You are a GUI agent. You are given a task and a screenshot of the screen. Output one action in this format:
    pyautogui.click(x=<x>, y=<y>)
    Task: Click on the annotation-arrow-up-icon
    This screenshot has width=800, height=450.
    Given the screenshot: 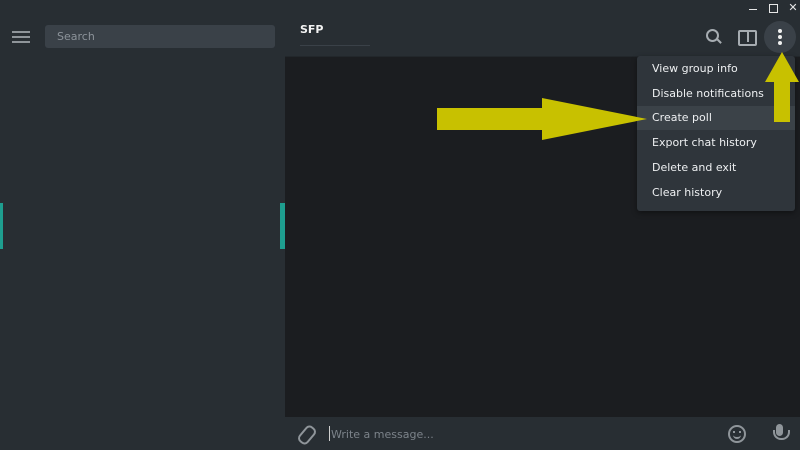 What is the action you would take?
    pyautogui.click(x=782, y=87)
    